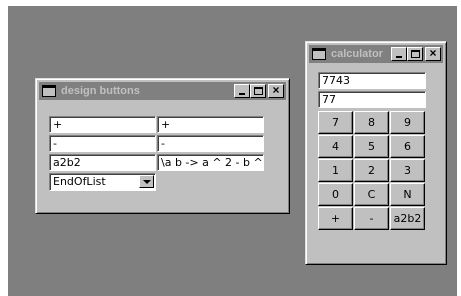 The image size is (461, 296). What do you see at coordinates (210, 143) in the screenshot?
I see `op-def-field-2: -` at bounding box center [210, 143].